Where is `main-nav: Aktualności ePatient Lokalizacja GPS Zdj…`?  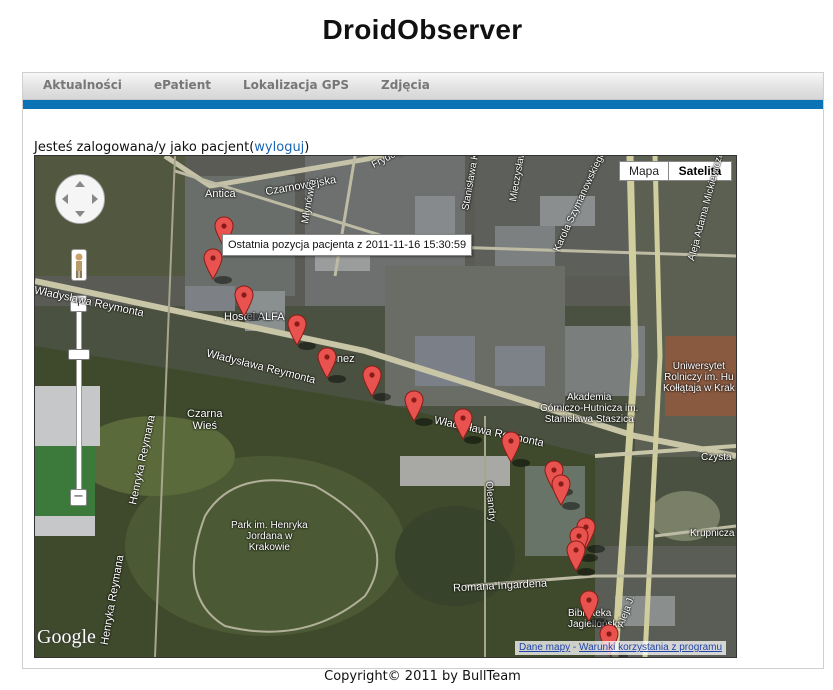 main-nav: Aktualności ePatient Lokalizacja GPS Zdj… is located at coordinates (423, 86).